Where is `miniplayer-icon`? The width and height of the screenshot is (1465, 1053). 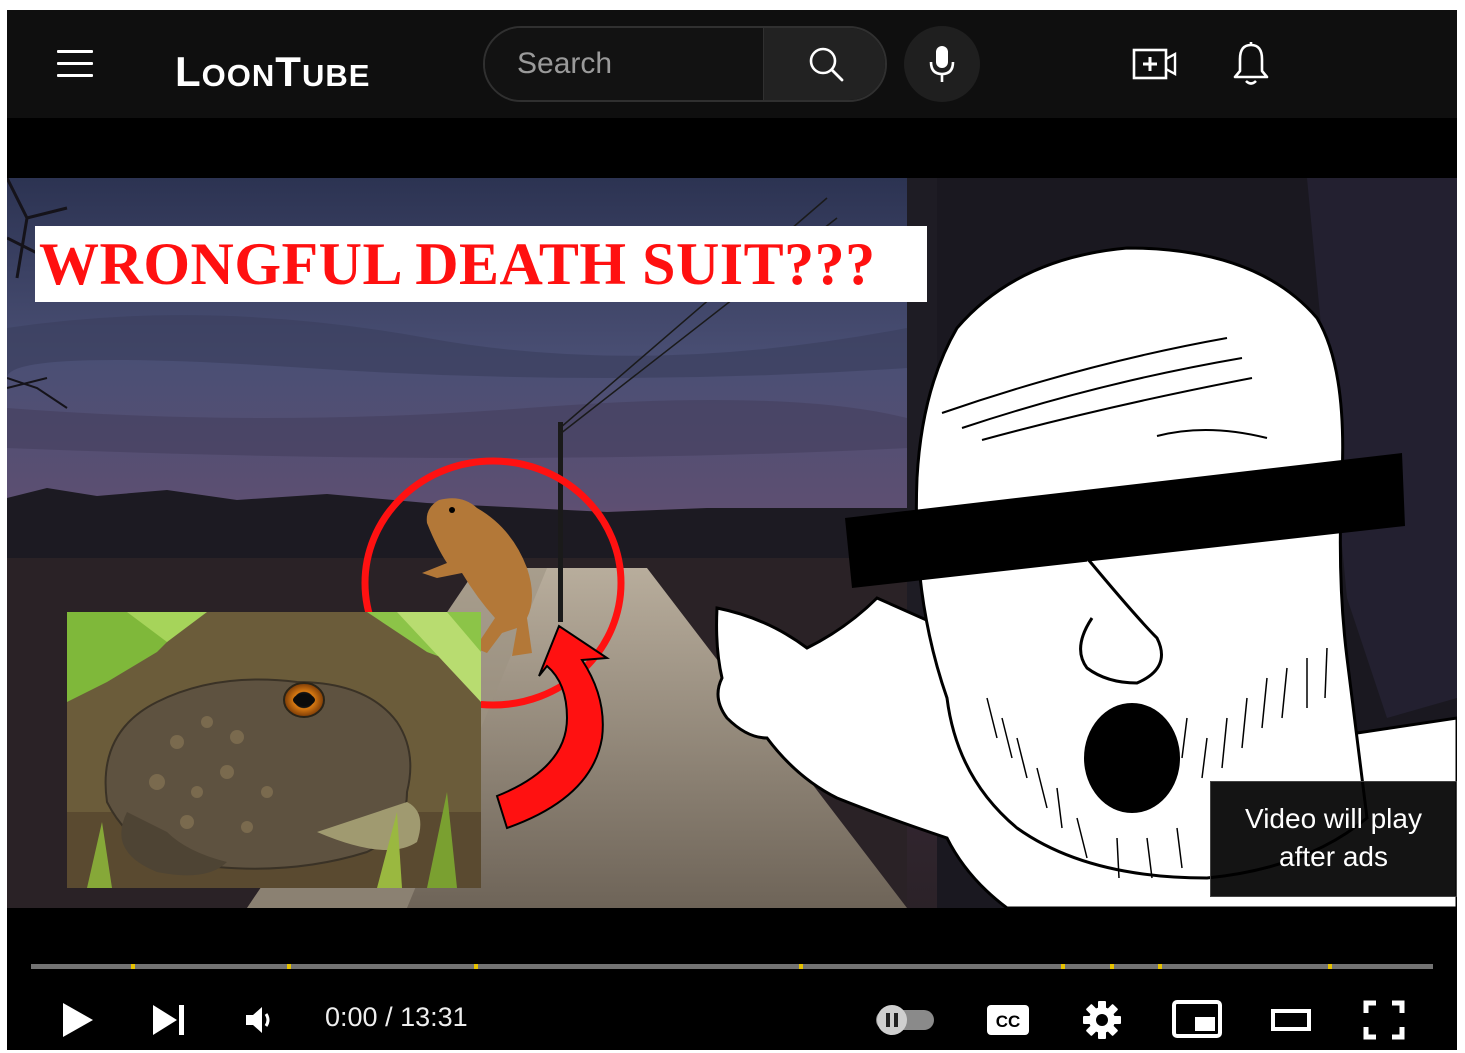 miniplayer-icon is located at coordinates (1197, 1019).